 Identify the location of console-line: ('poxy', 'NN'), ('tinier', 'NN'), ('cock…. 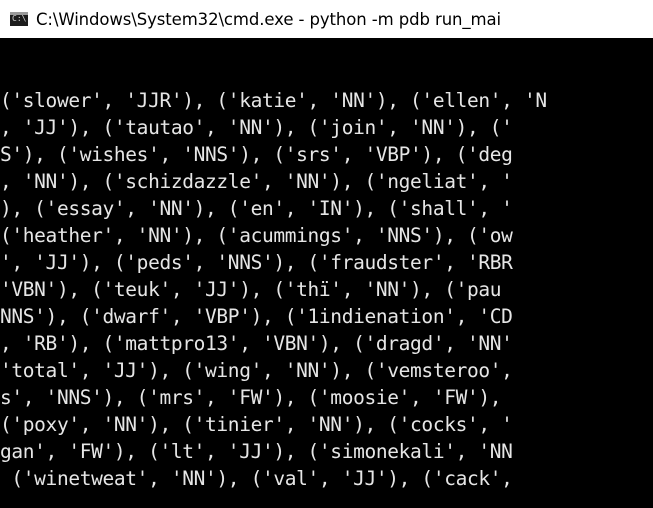
(256, 424).